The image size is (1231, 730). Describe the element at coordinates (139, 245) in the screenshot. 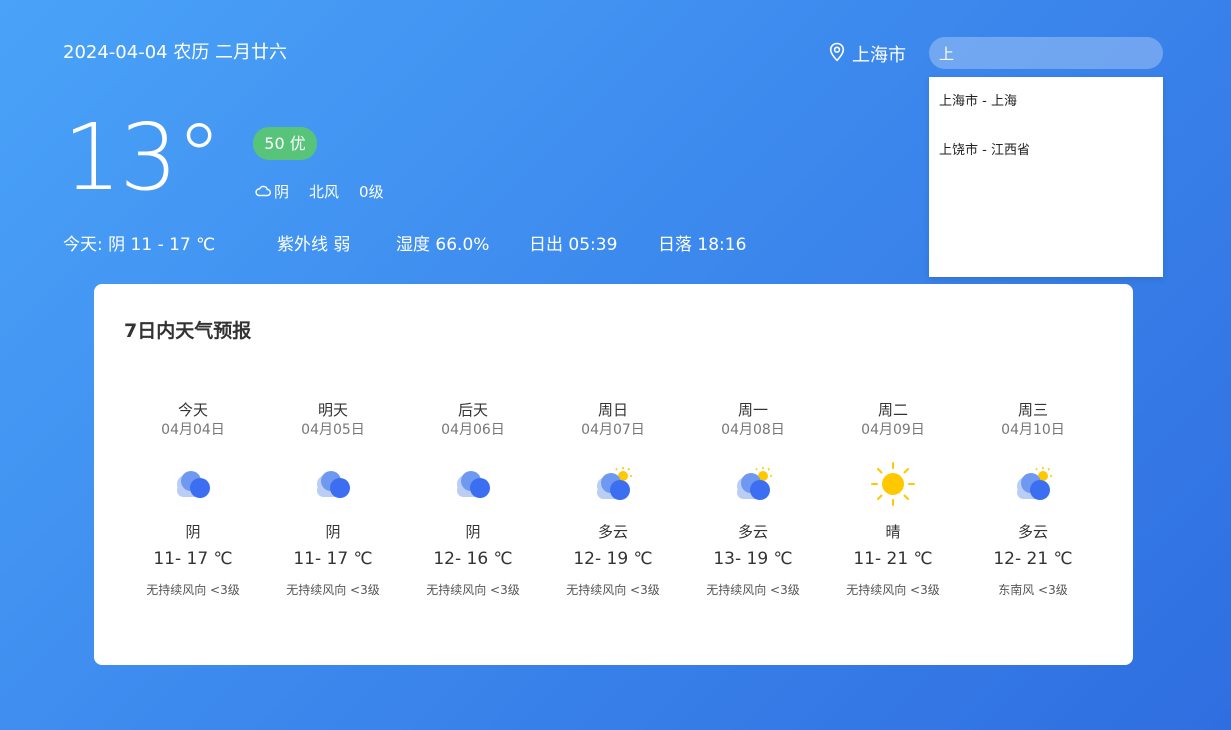

I see `today-summary: 今天: 阴 11 - 17 ℃` at that location.